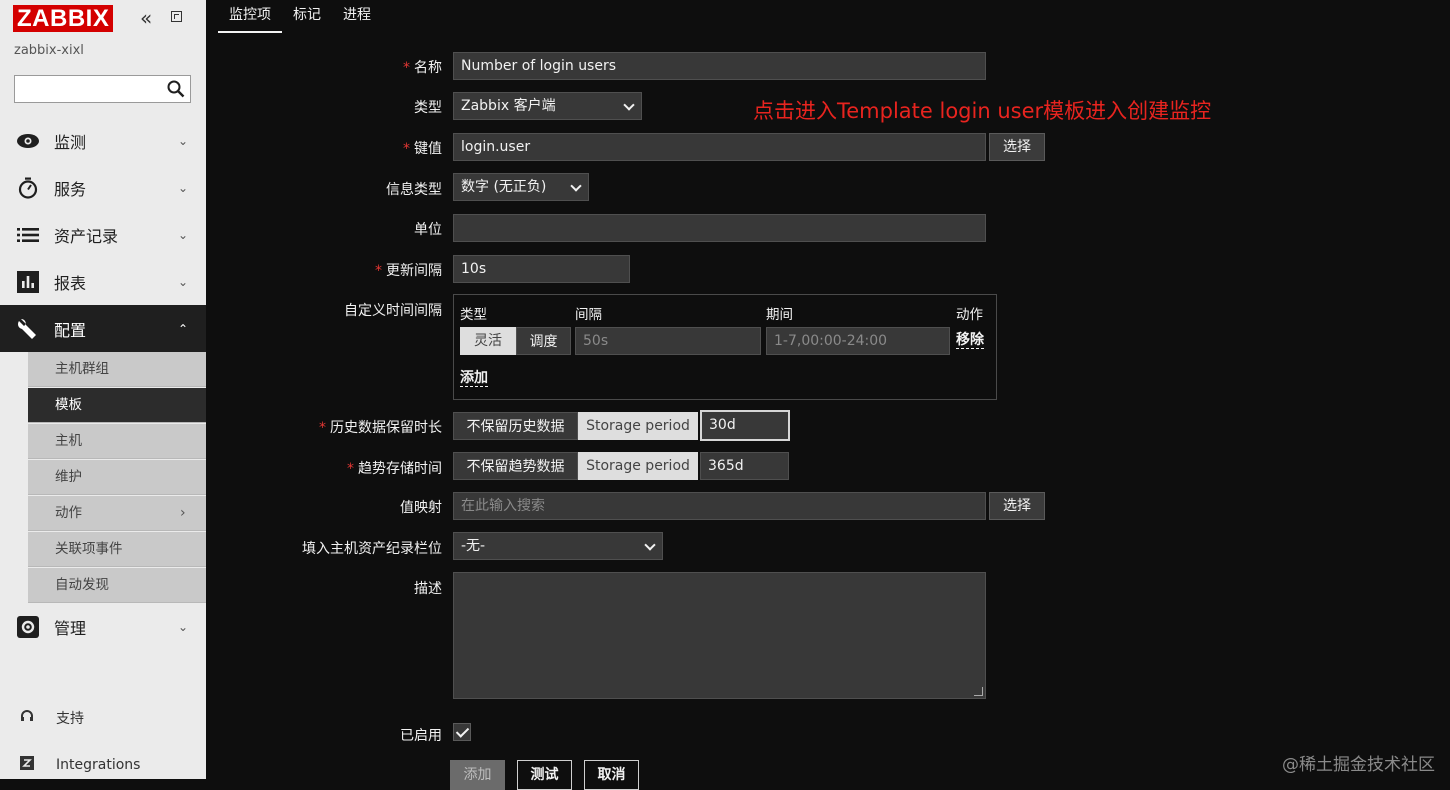  What do you see at coordinates (250, 16) in the screenshot?
I see `tab-item: 监控项` at bounding box center [250, 16].